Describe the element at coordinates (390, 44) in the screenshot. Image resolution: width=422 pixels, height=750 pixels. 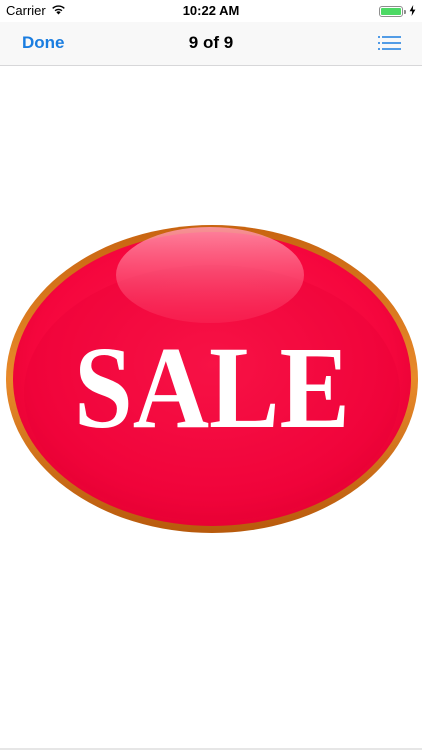
I see `list-icon` at that location.